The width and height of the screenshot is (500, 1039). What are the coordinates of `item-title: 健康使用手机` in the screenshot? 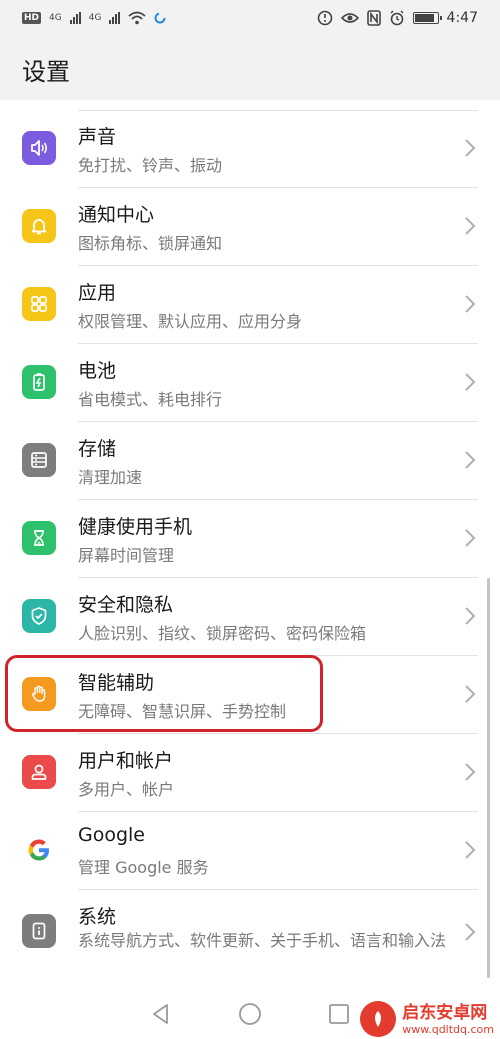 It's located at (135, 527).